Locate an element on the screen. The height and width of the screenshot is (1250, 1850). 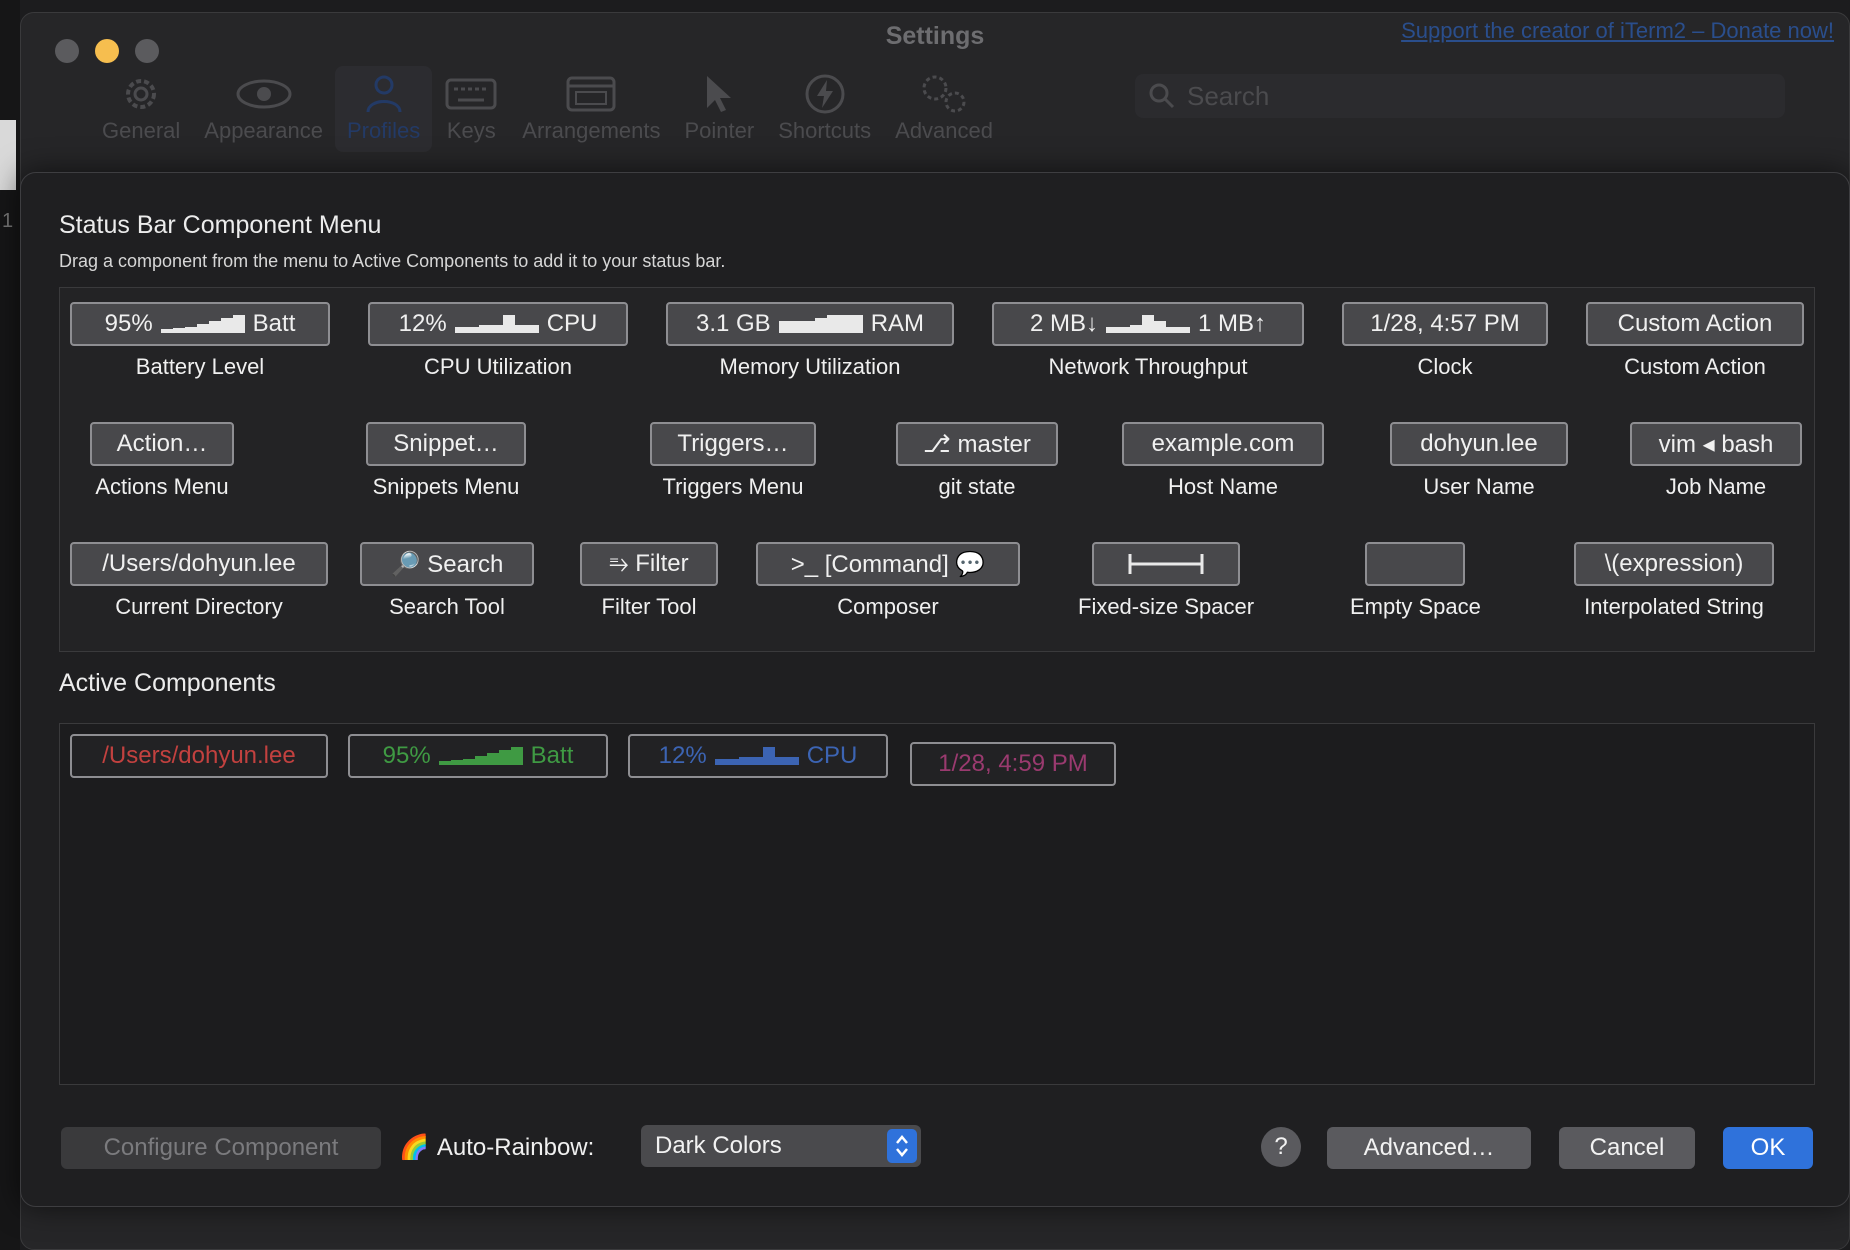
component-triggers-menu: Triggers… Triggers Menu is located at coordinates (733, 461).